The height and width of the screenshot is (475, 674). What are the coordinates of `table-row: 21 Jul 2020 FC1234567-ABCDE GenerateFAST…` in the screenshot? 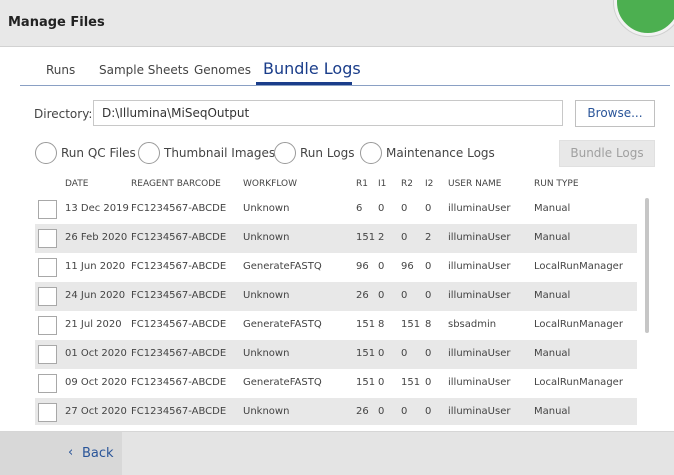 It's located at (336, 325).